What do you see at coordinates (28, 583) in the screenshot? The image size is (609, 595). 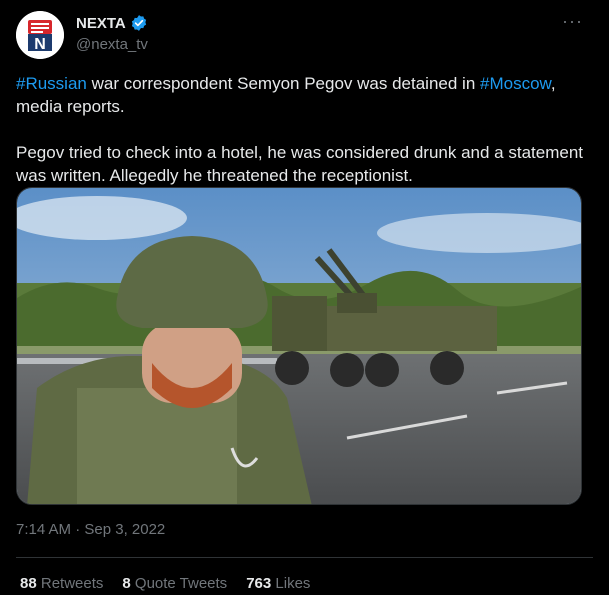 I see `retweets-count: 88` at bounding box center [28, 583].